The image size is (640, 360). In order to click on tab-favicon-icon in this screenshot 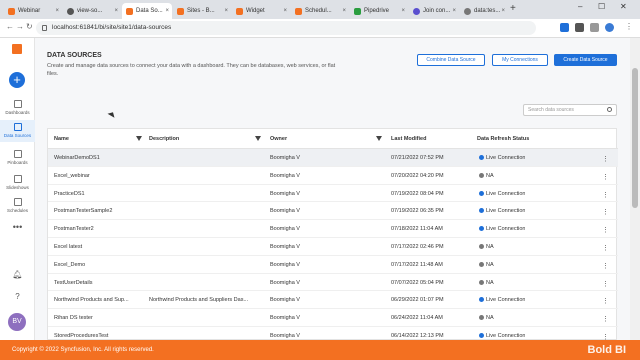, I will do `click(70, 11)`.